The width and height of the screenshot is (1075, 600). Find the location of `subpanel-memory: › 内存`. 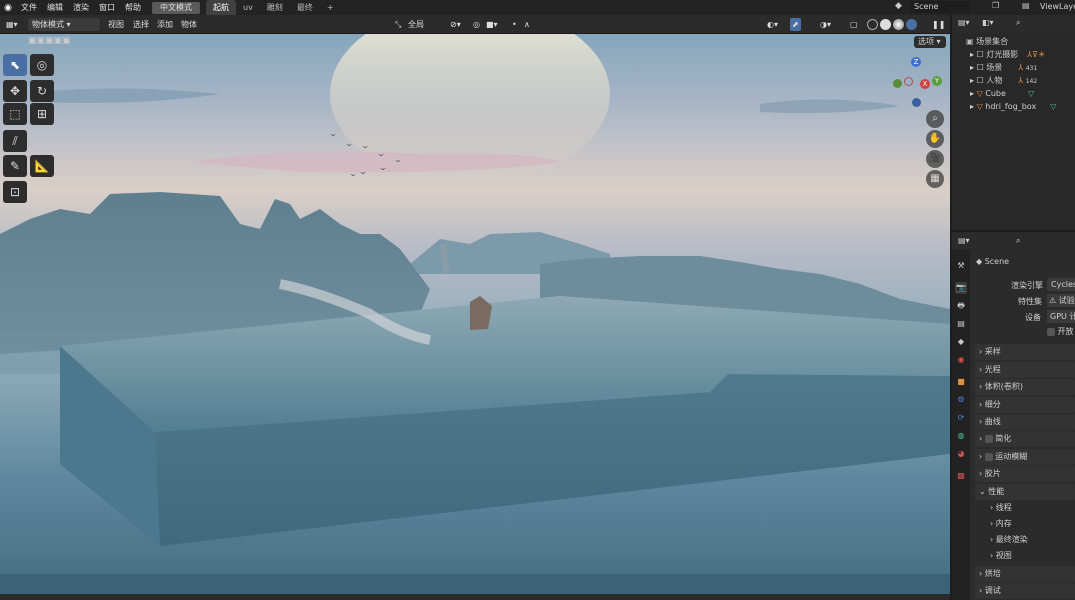

subpanel-memory: › 内存 is located at coordinates (1001, 524).